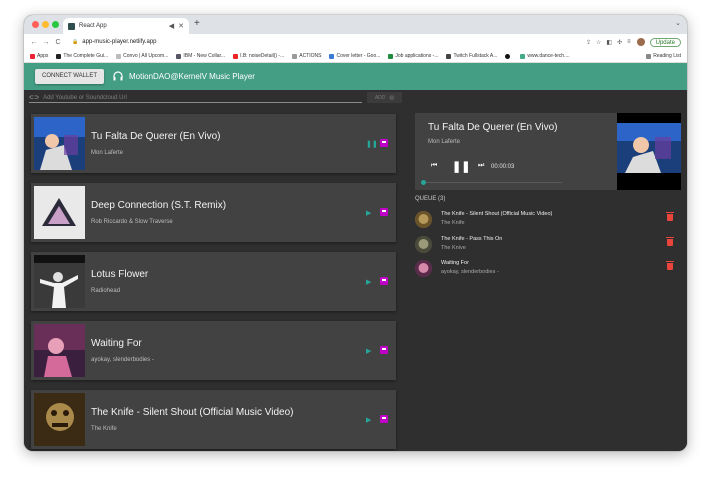 The width and height of the screenshot is (710, 482). What do you see at coordinates (444, 142) in the screenshot?
I see `now-playing-artist: Mon Laferte` at bounding box center [444, 142].